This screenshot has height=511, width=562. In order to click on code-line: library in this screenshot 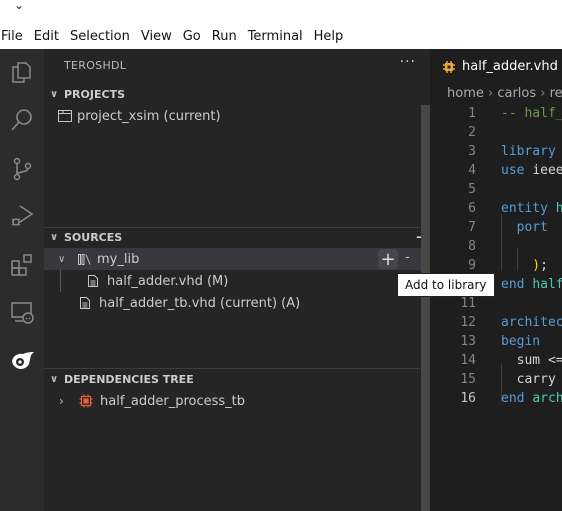, I will do `click(531, 151)`.